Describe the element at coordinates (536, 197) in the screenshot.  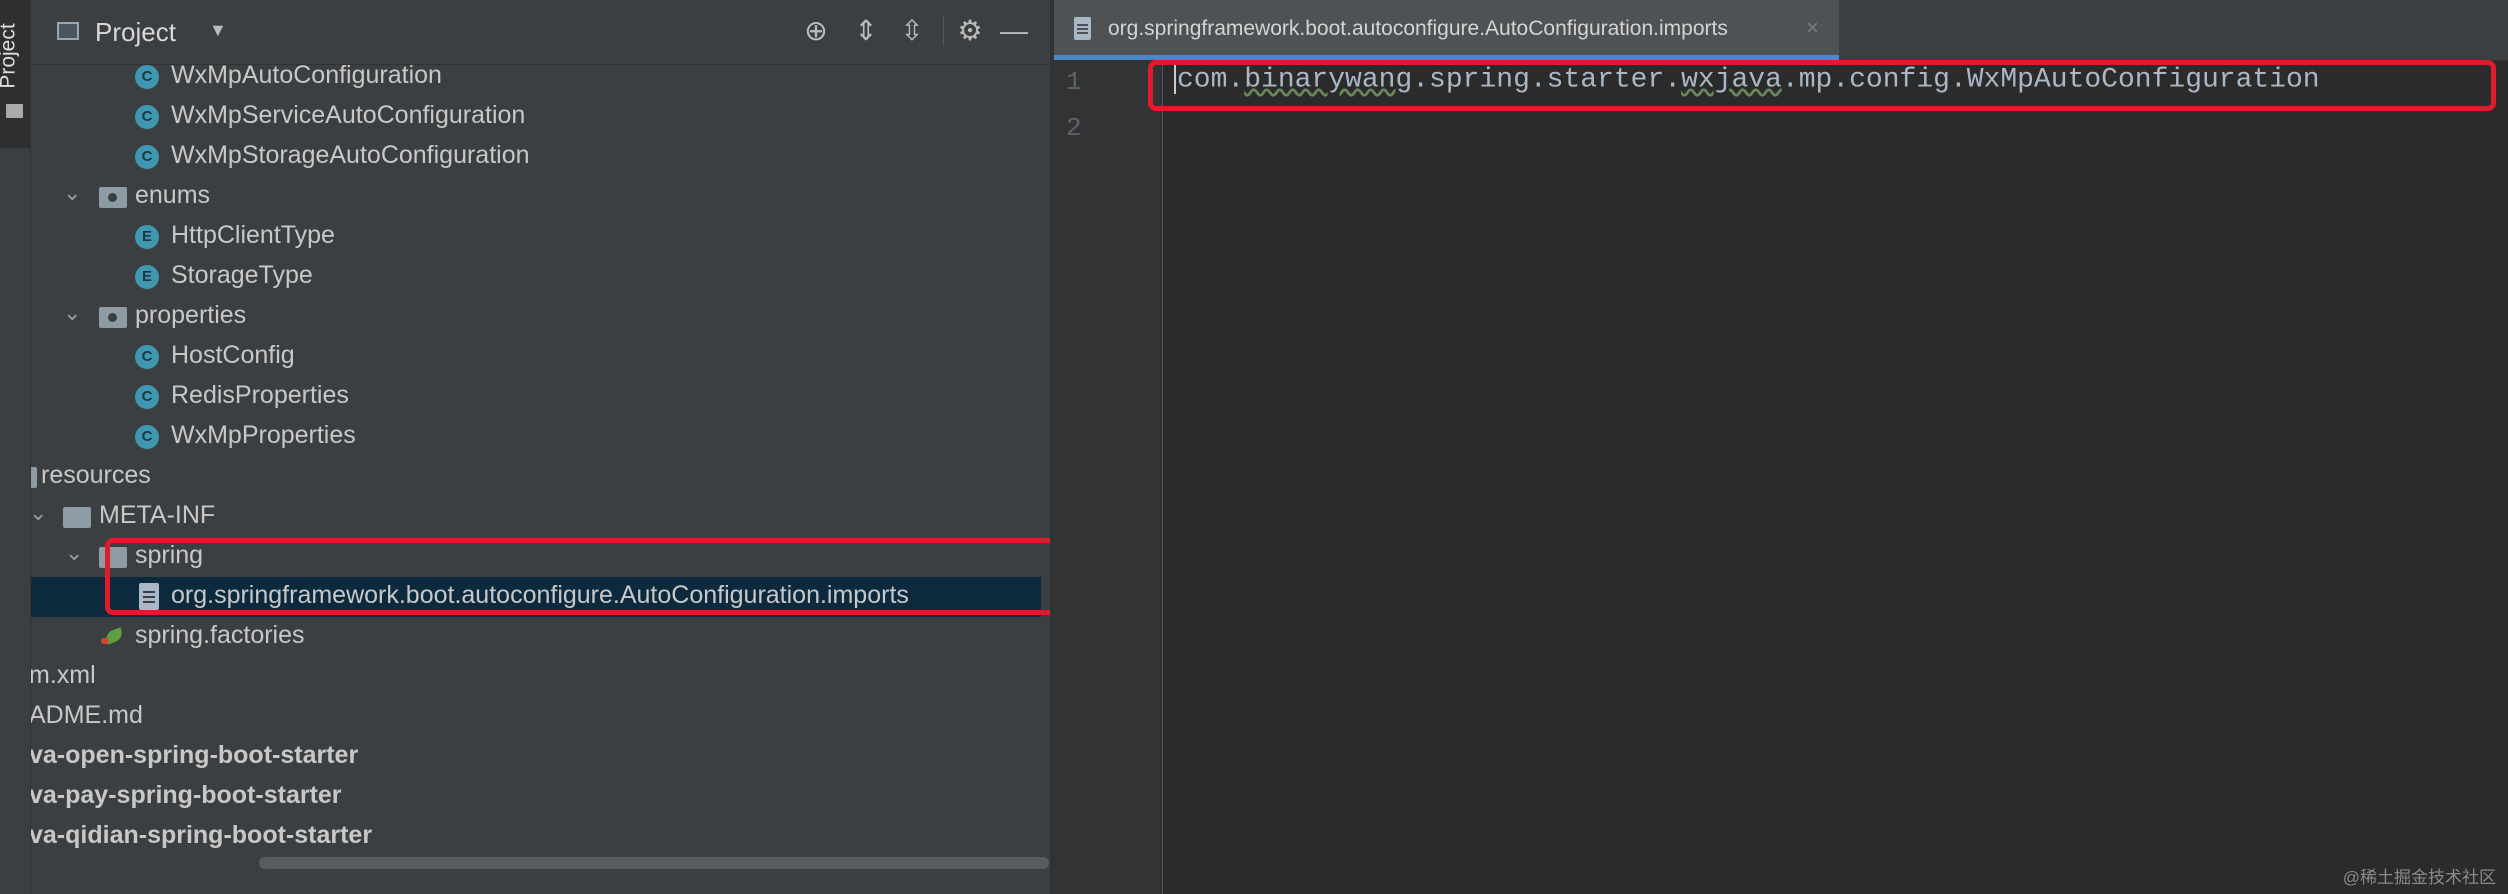
I see `tree-item-package: ⌄ enums` at that location.